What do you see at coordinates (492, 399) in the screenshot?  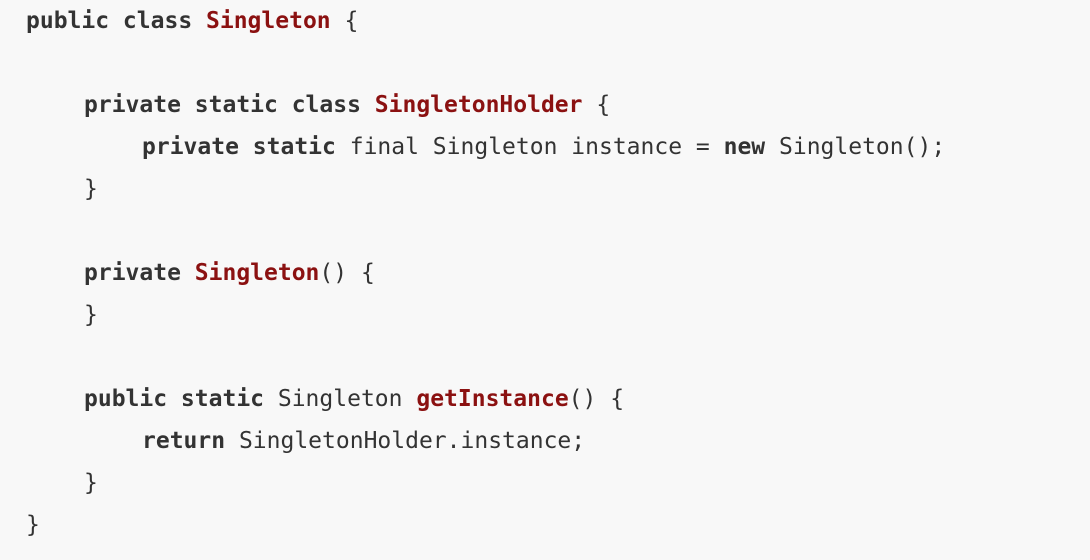 I see `code-token-title: getInstance` at bounding box center [492, 399].